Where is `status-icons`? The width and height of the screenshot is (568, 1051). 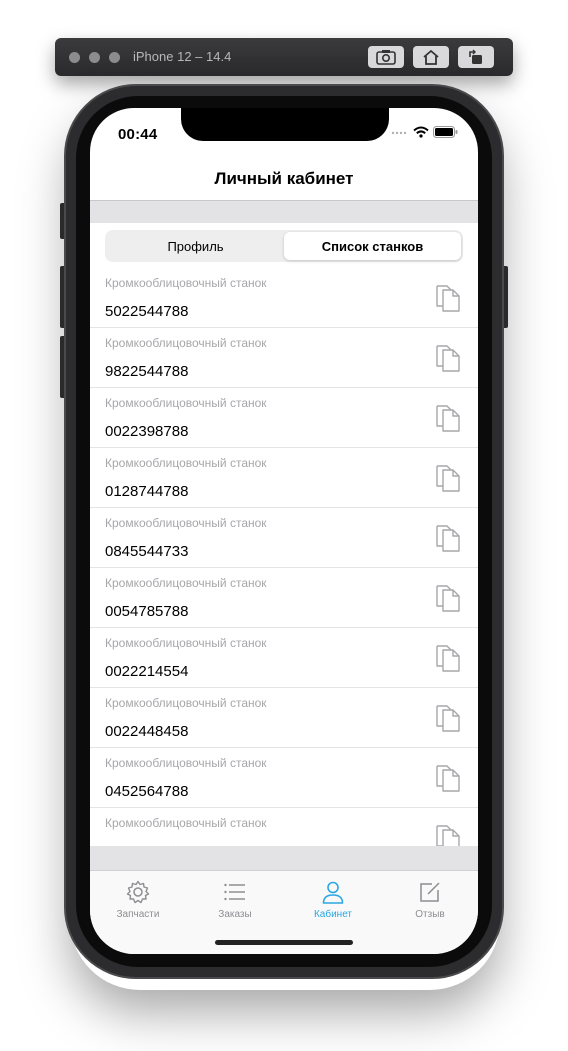
status-icons is located at coordinates (424, 132).